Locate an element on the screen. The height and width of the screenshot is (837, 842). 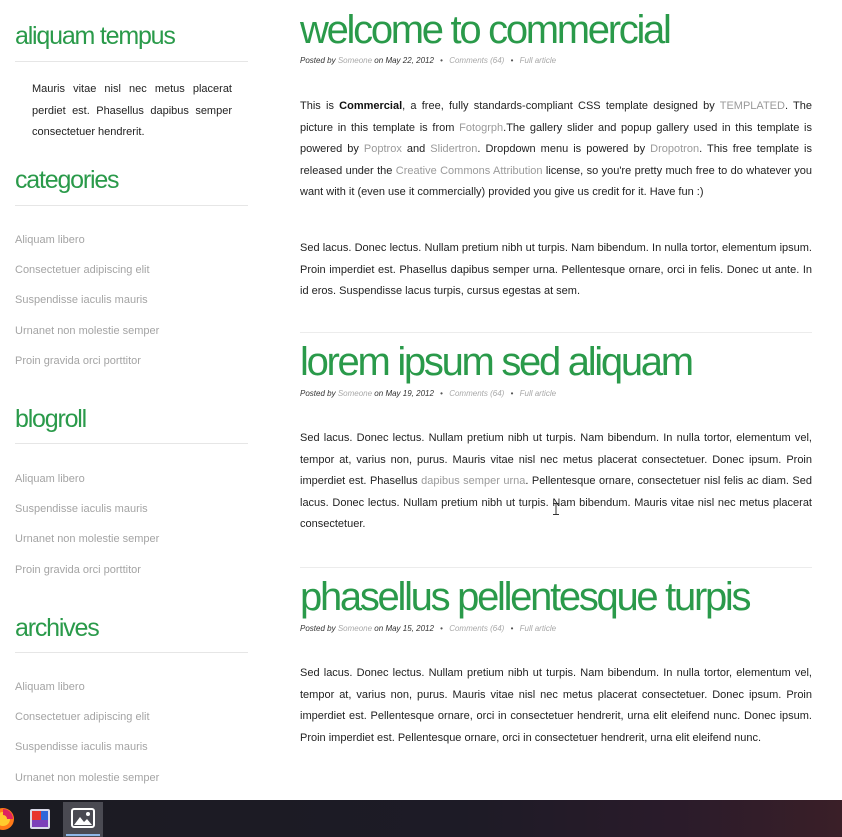
post-date: May 22, 2012 is located at coordinates (409, 60).